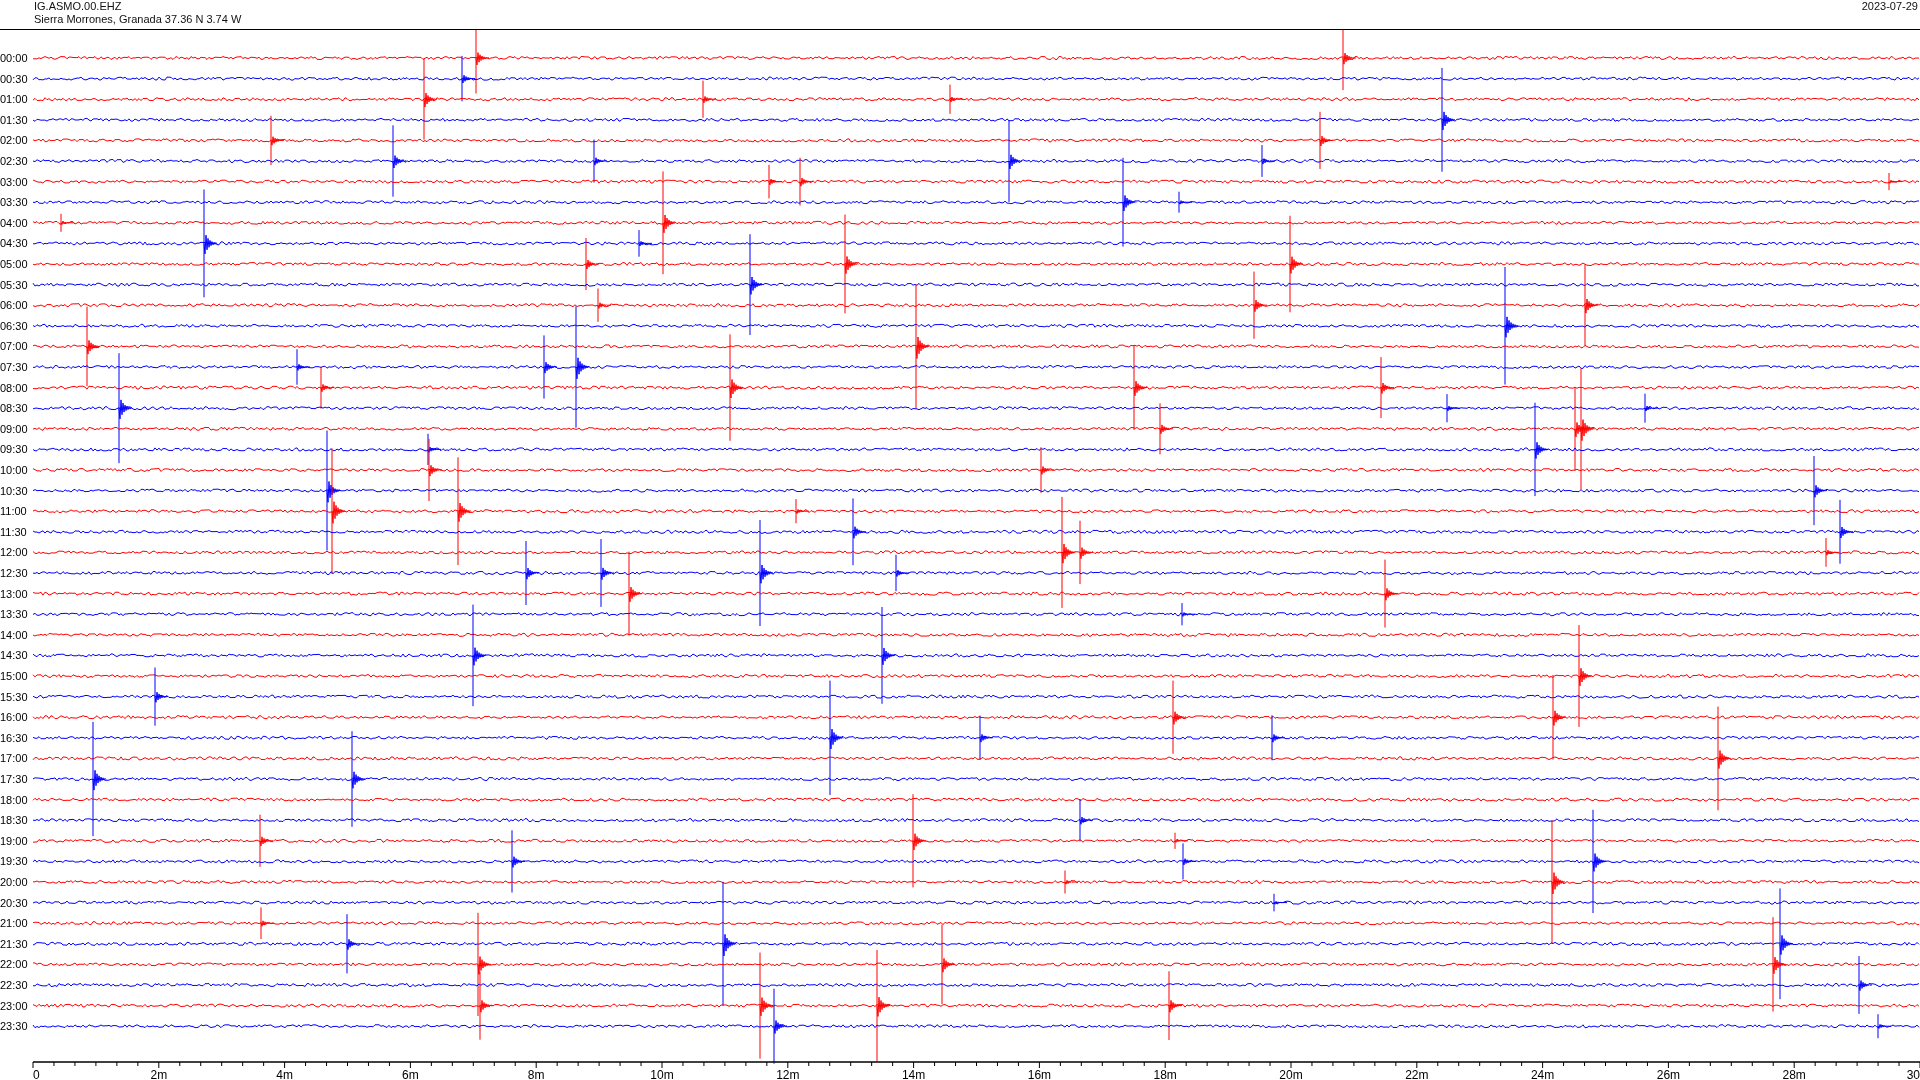 This screenshot has width=1920, height=1080. What do you see at coordinates (14, 737) in the screenshot?
I see `time-label: 16:30` at bounding box center [14, 737].